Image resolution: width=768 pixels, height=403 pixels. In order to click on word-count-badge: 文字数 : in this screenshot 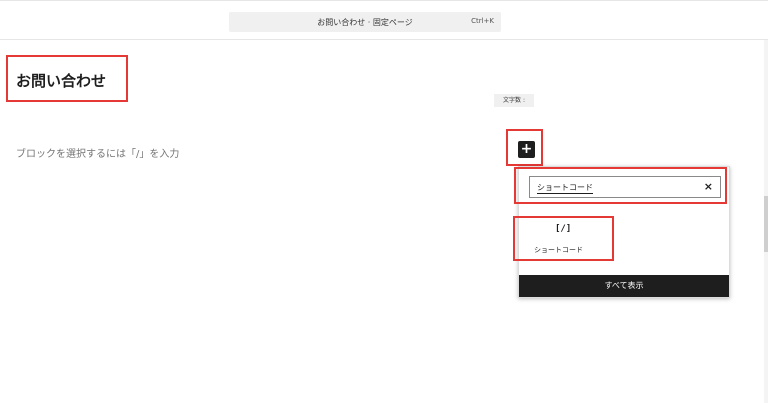, I will do `click(514, 100)`.